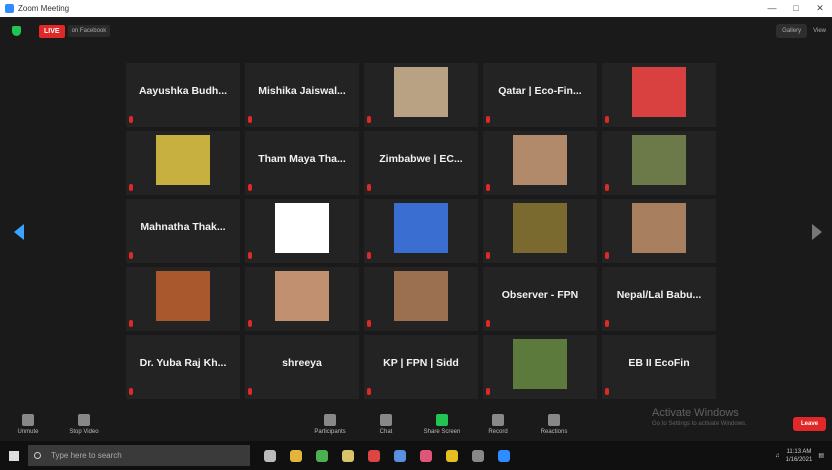 The width and height of the screenshot is (832, 470). What do you see at coordinates (16, 31) in the screenshot?
I see `security-shield-icon` at bounding box center [16, 31].